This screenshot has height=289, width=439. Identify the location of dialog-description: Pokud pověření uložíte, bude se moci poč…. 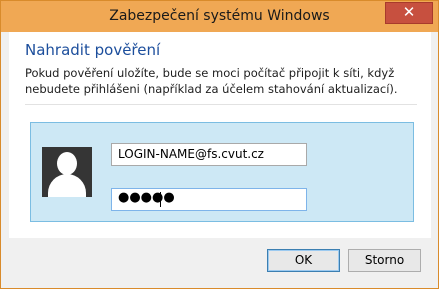
(211, 81).